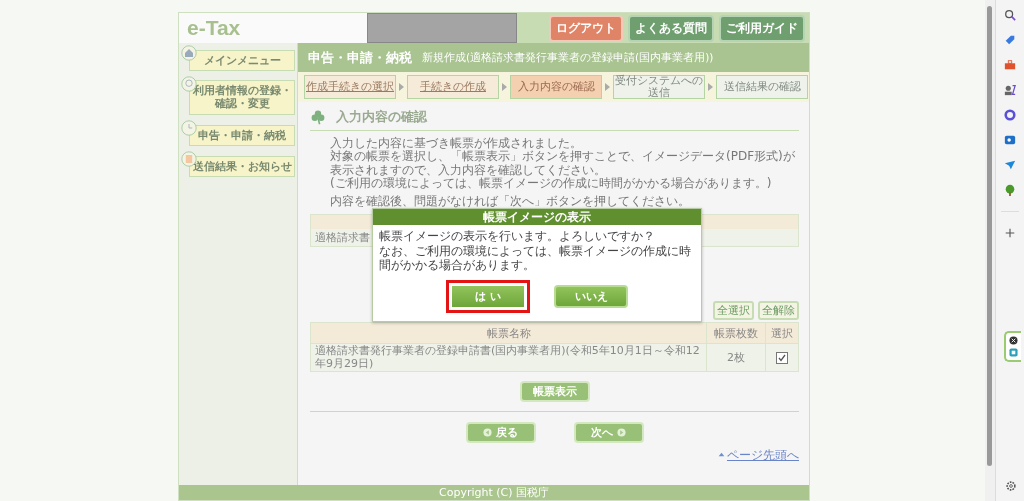 The image size is (1024, 501). Describe the element at coordinates (736, 333) in the screenshot. I see `column-header: 帳票枚数` at that location.